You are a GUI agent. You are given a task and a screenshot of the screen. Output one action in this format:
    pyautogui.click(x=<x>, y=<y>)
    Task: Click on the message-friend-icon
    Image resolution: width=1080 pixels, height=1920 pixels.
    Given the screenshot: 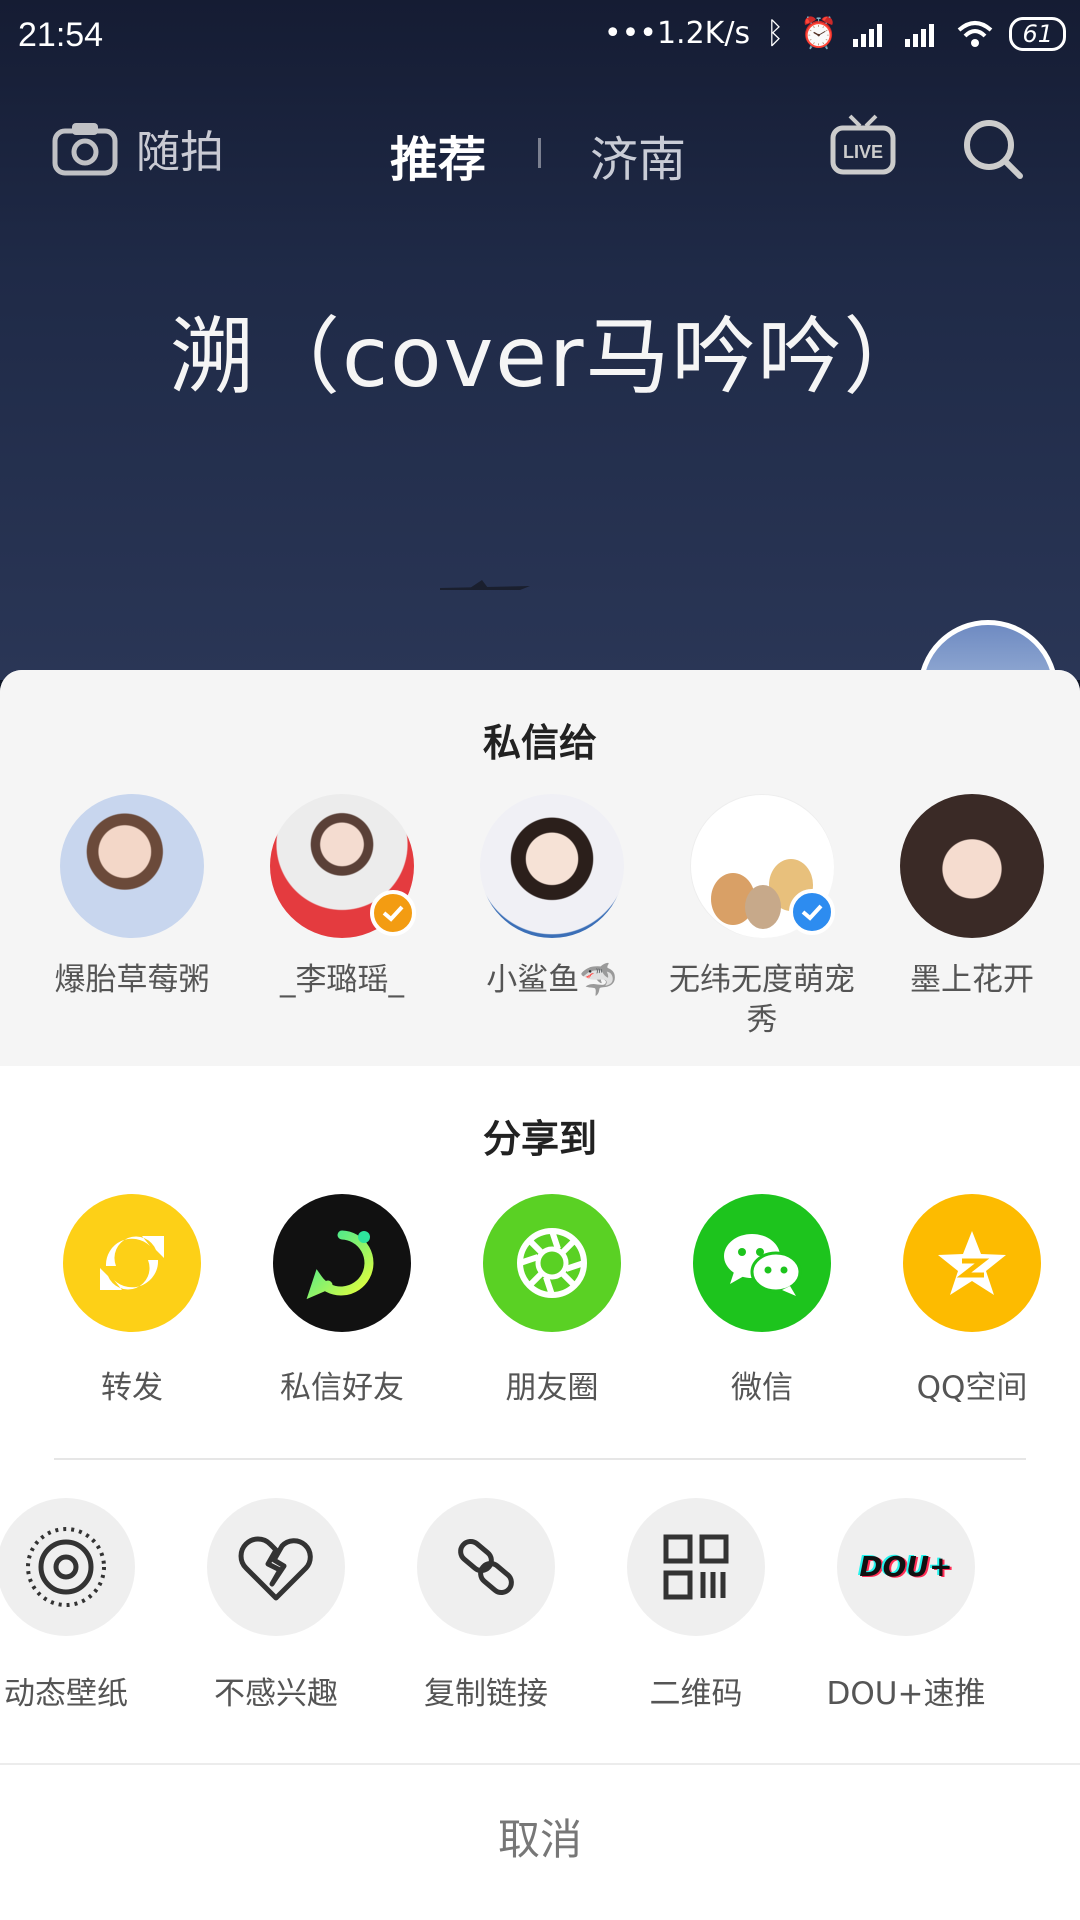 What is the action you would take?
    pyautogui.click(x=342, y=1263)
    